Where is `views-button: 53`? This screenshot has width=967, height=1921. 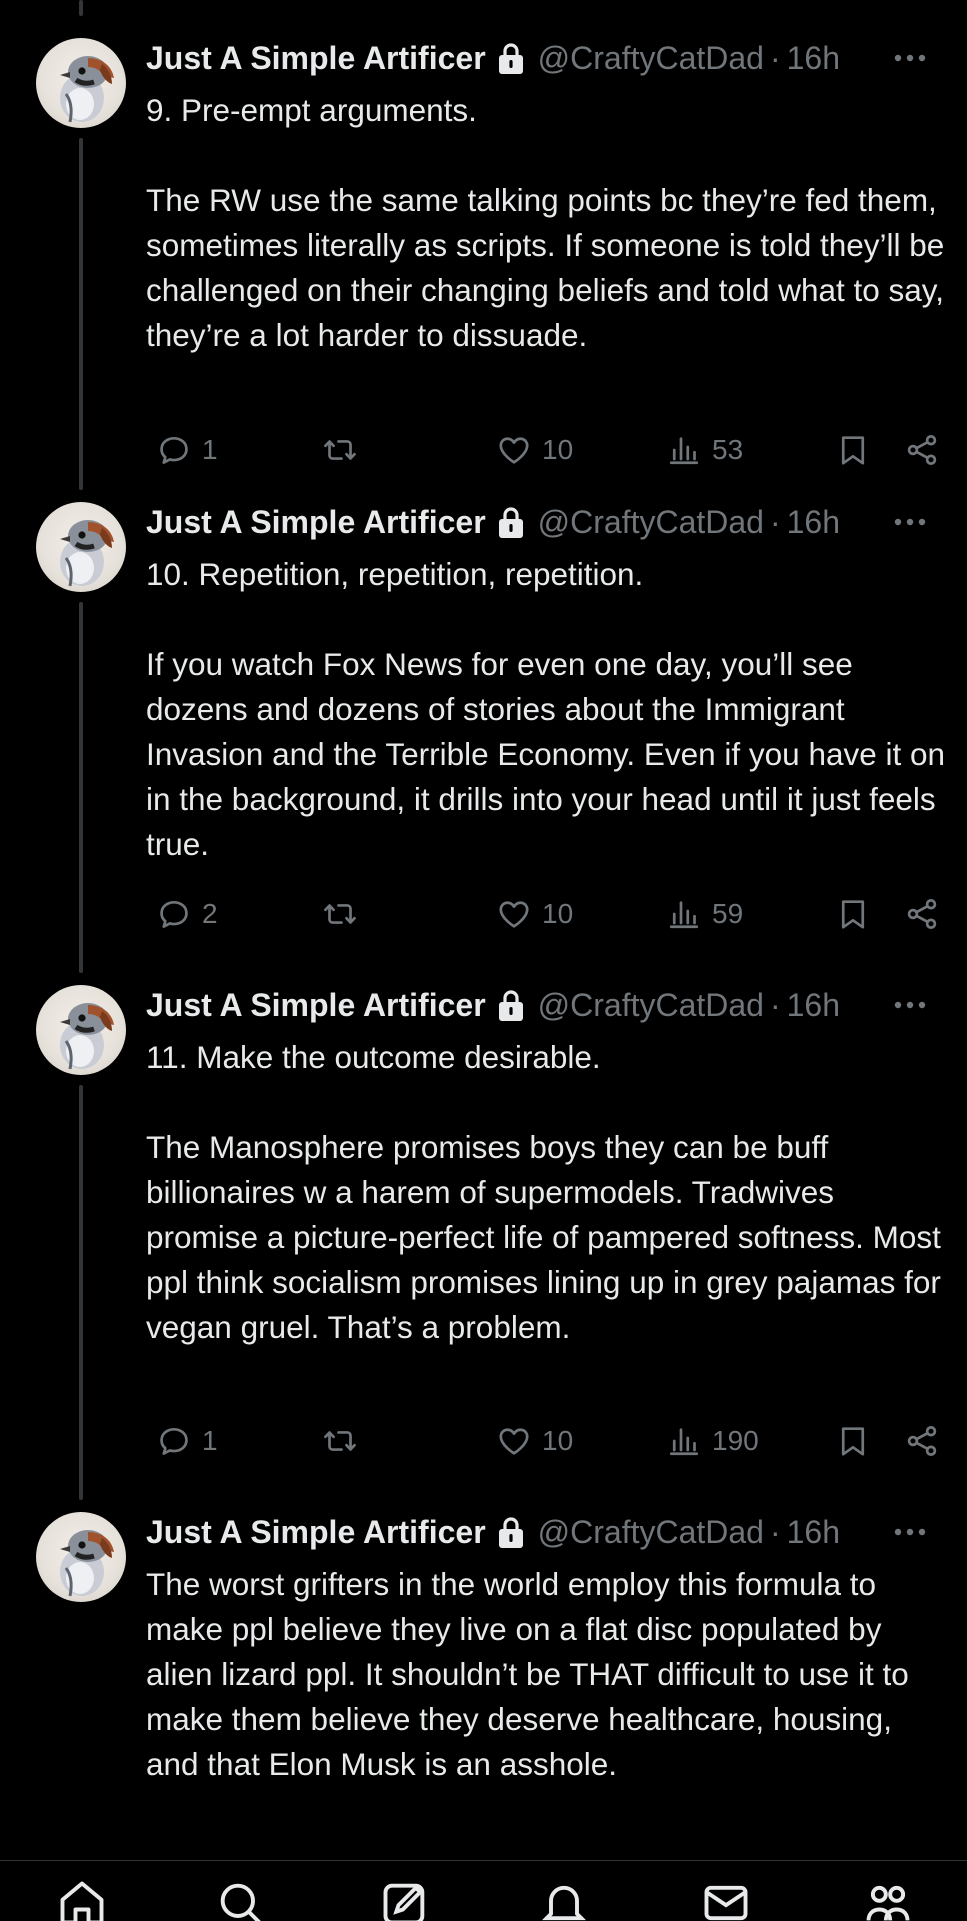 views-button: 53 is located at coordinates (699, 450).